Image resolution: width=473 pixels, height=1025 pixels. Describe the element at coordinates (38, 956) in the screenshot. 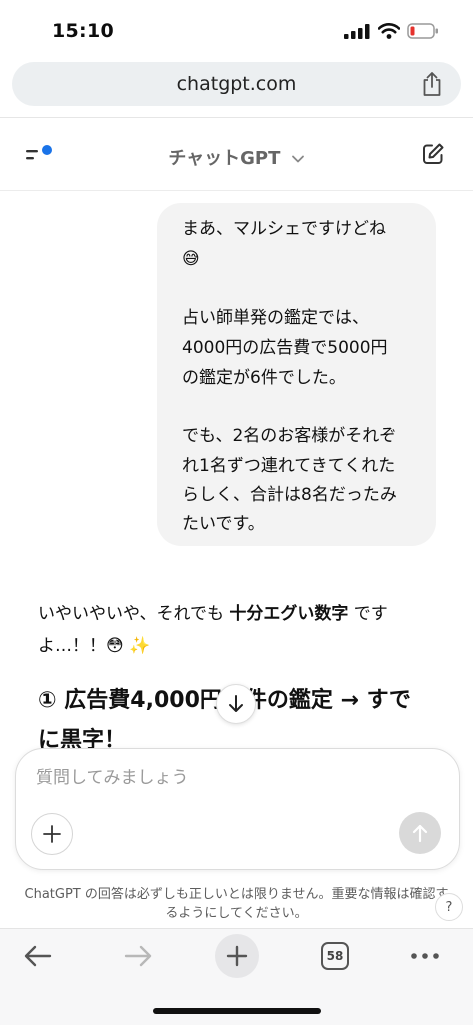

I see `back-icon` at that location.